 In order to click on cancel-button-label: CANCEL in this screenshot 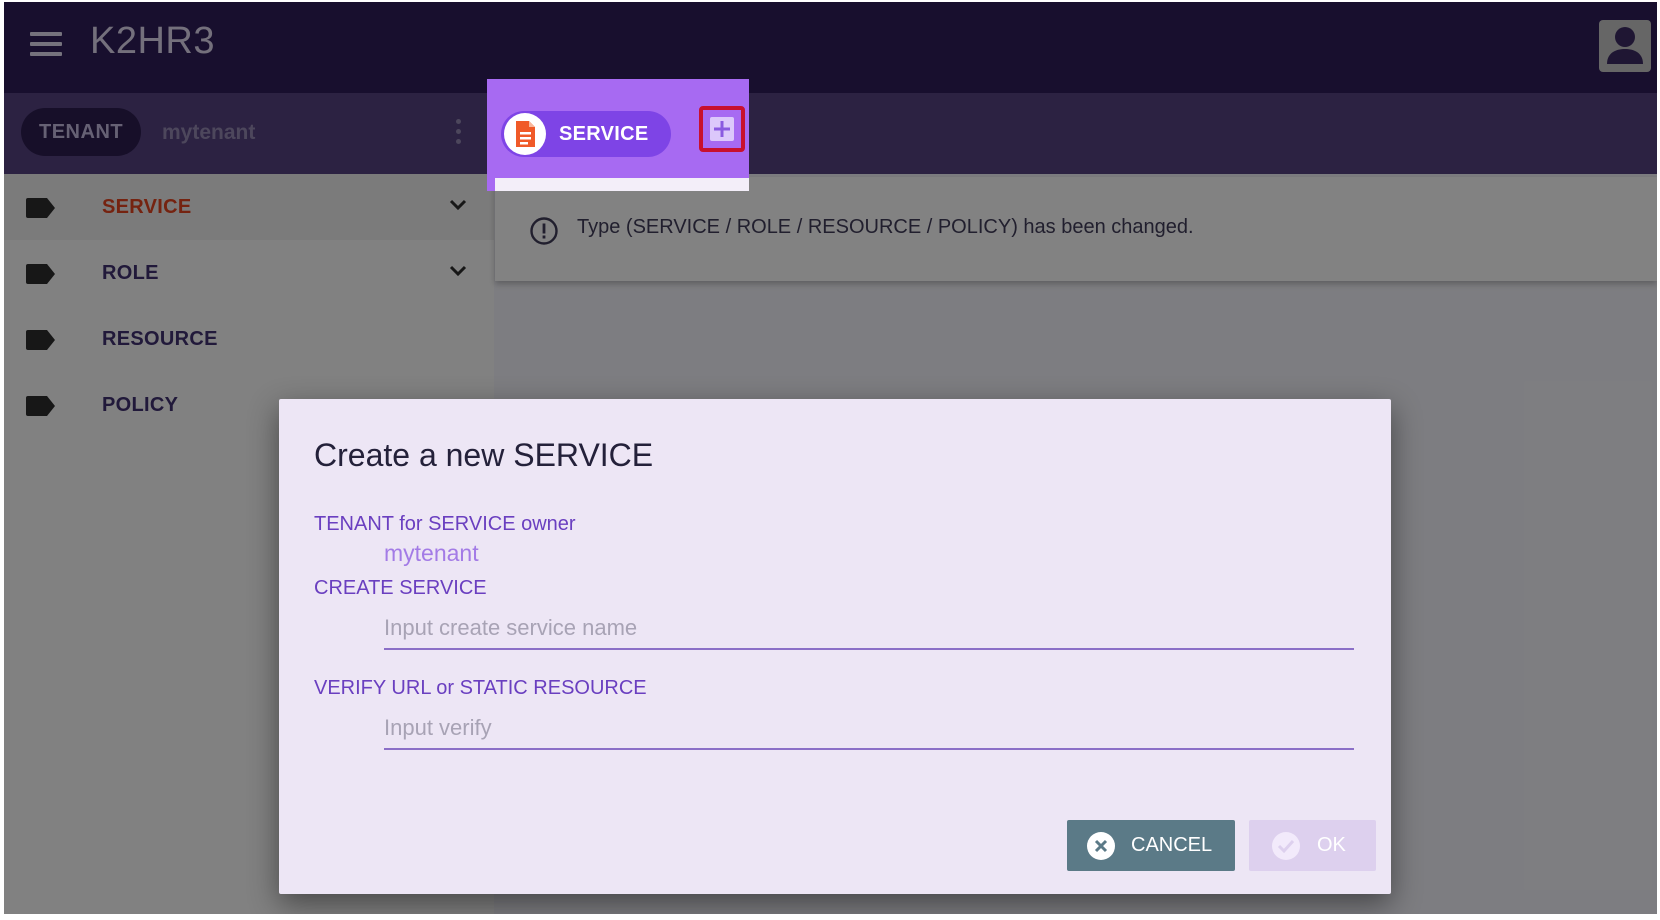, I will do `click(1172, 845)`.